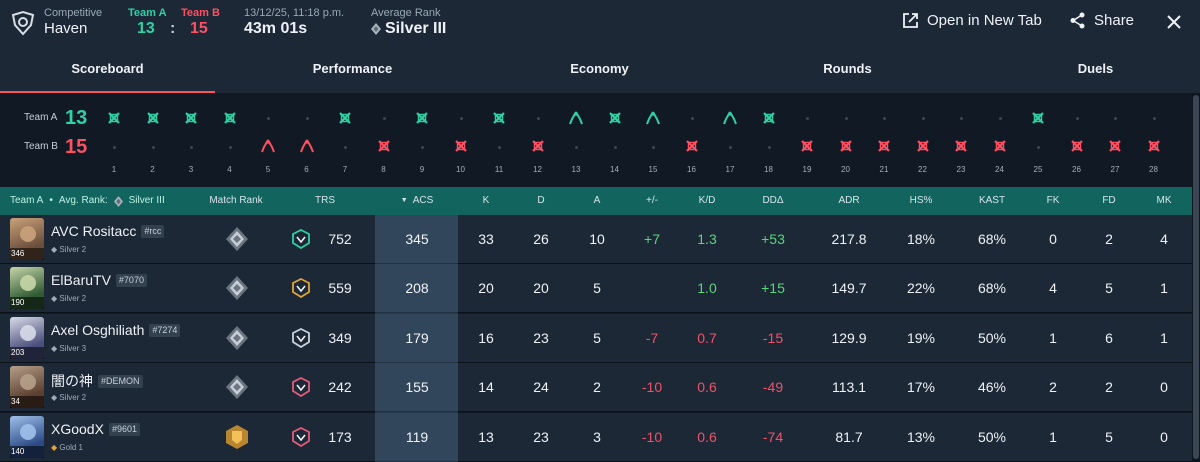 The width and height of the screenshot is (1200, 462). I want to click on tab-economy: Economy, so click(599, 72).